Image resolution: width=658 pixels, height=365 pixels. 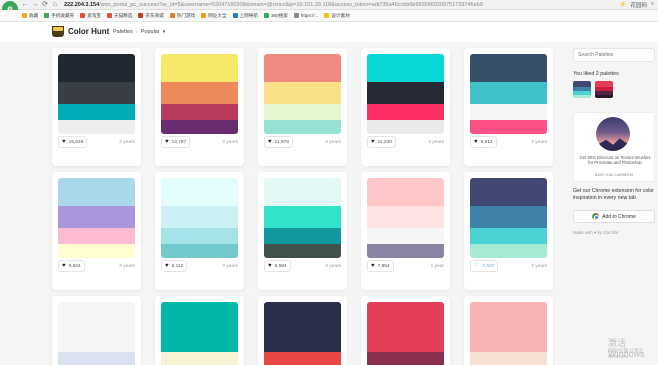 I want to click on like-button: ♥ 11,978, so click(x=278, y=142).